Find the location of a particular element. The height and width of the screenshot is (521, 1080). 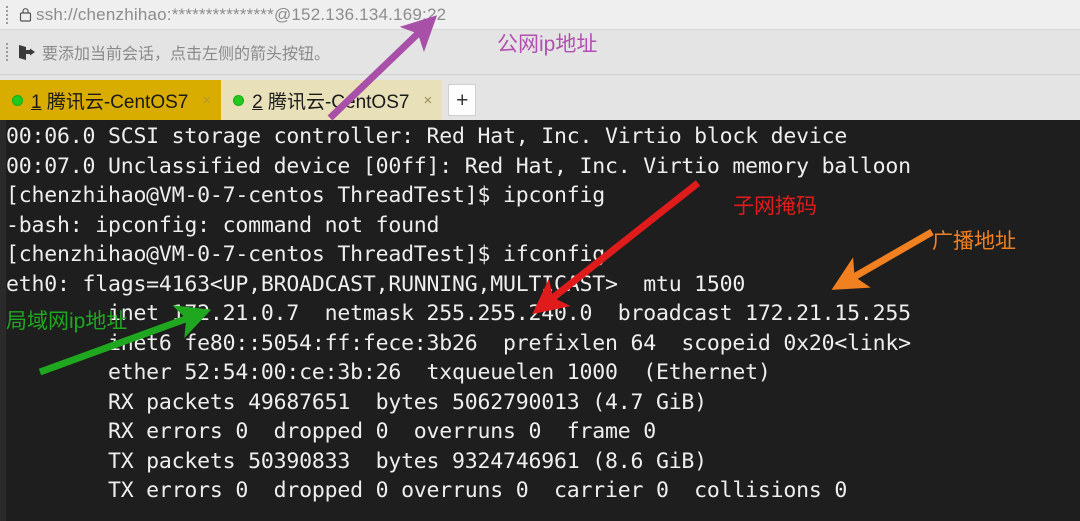

drag-handle-secondary is located at coordinates (7, 52).